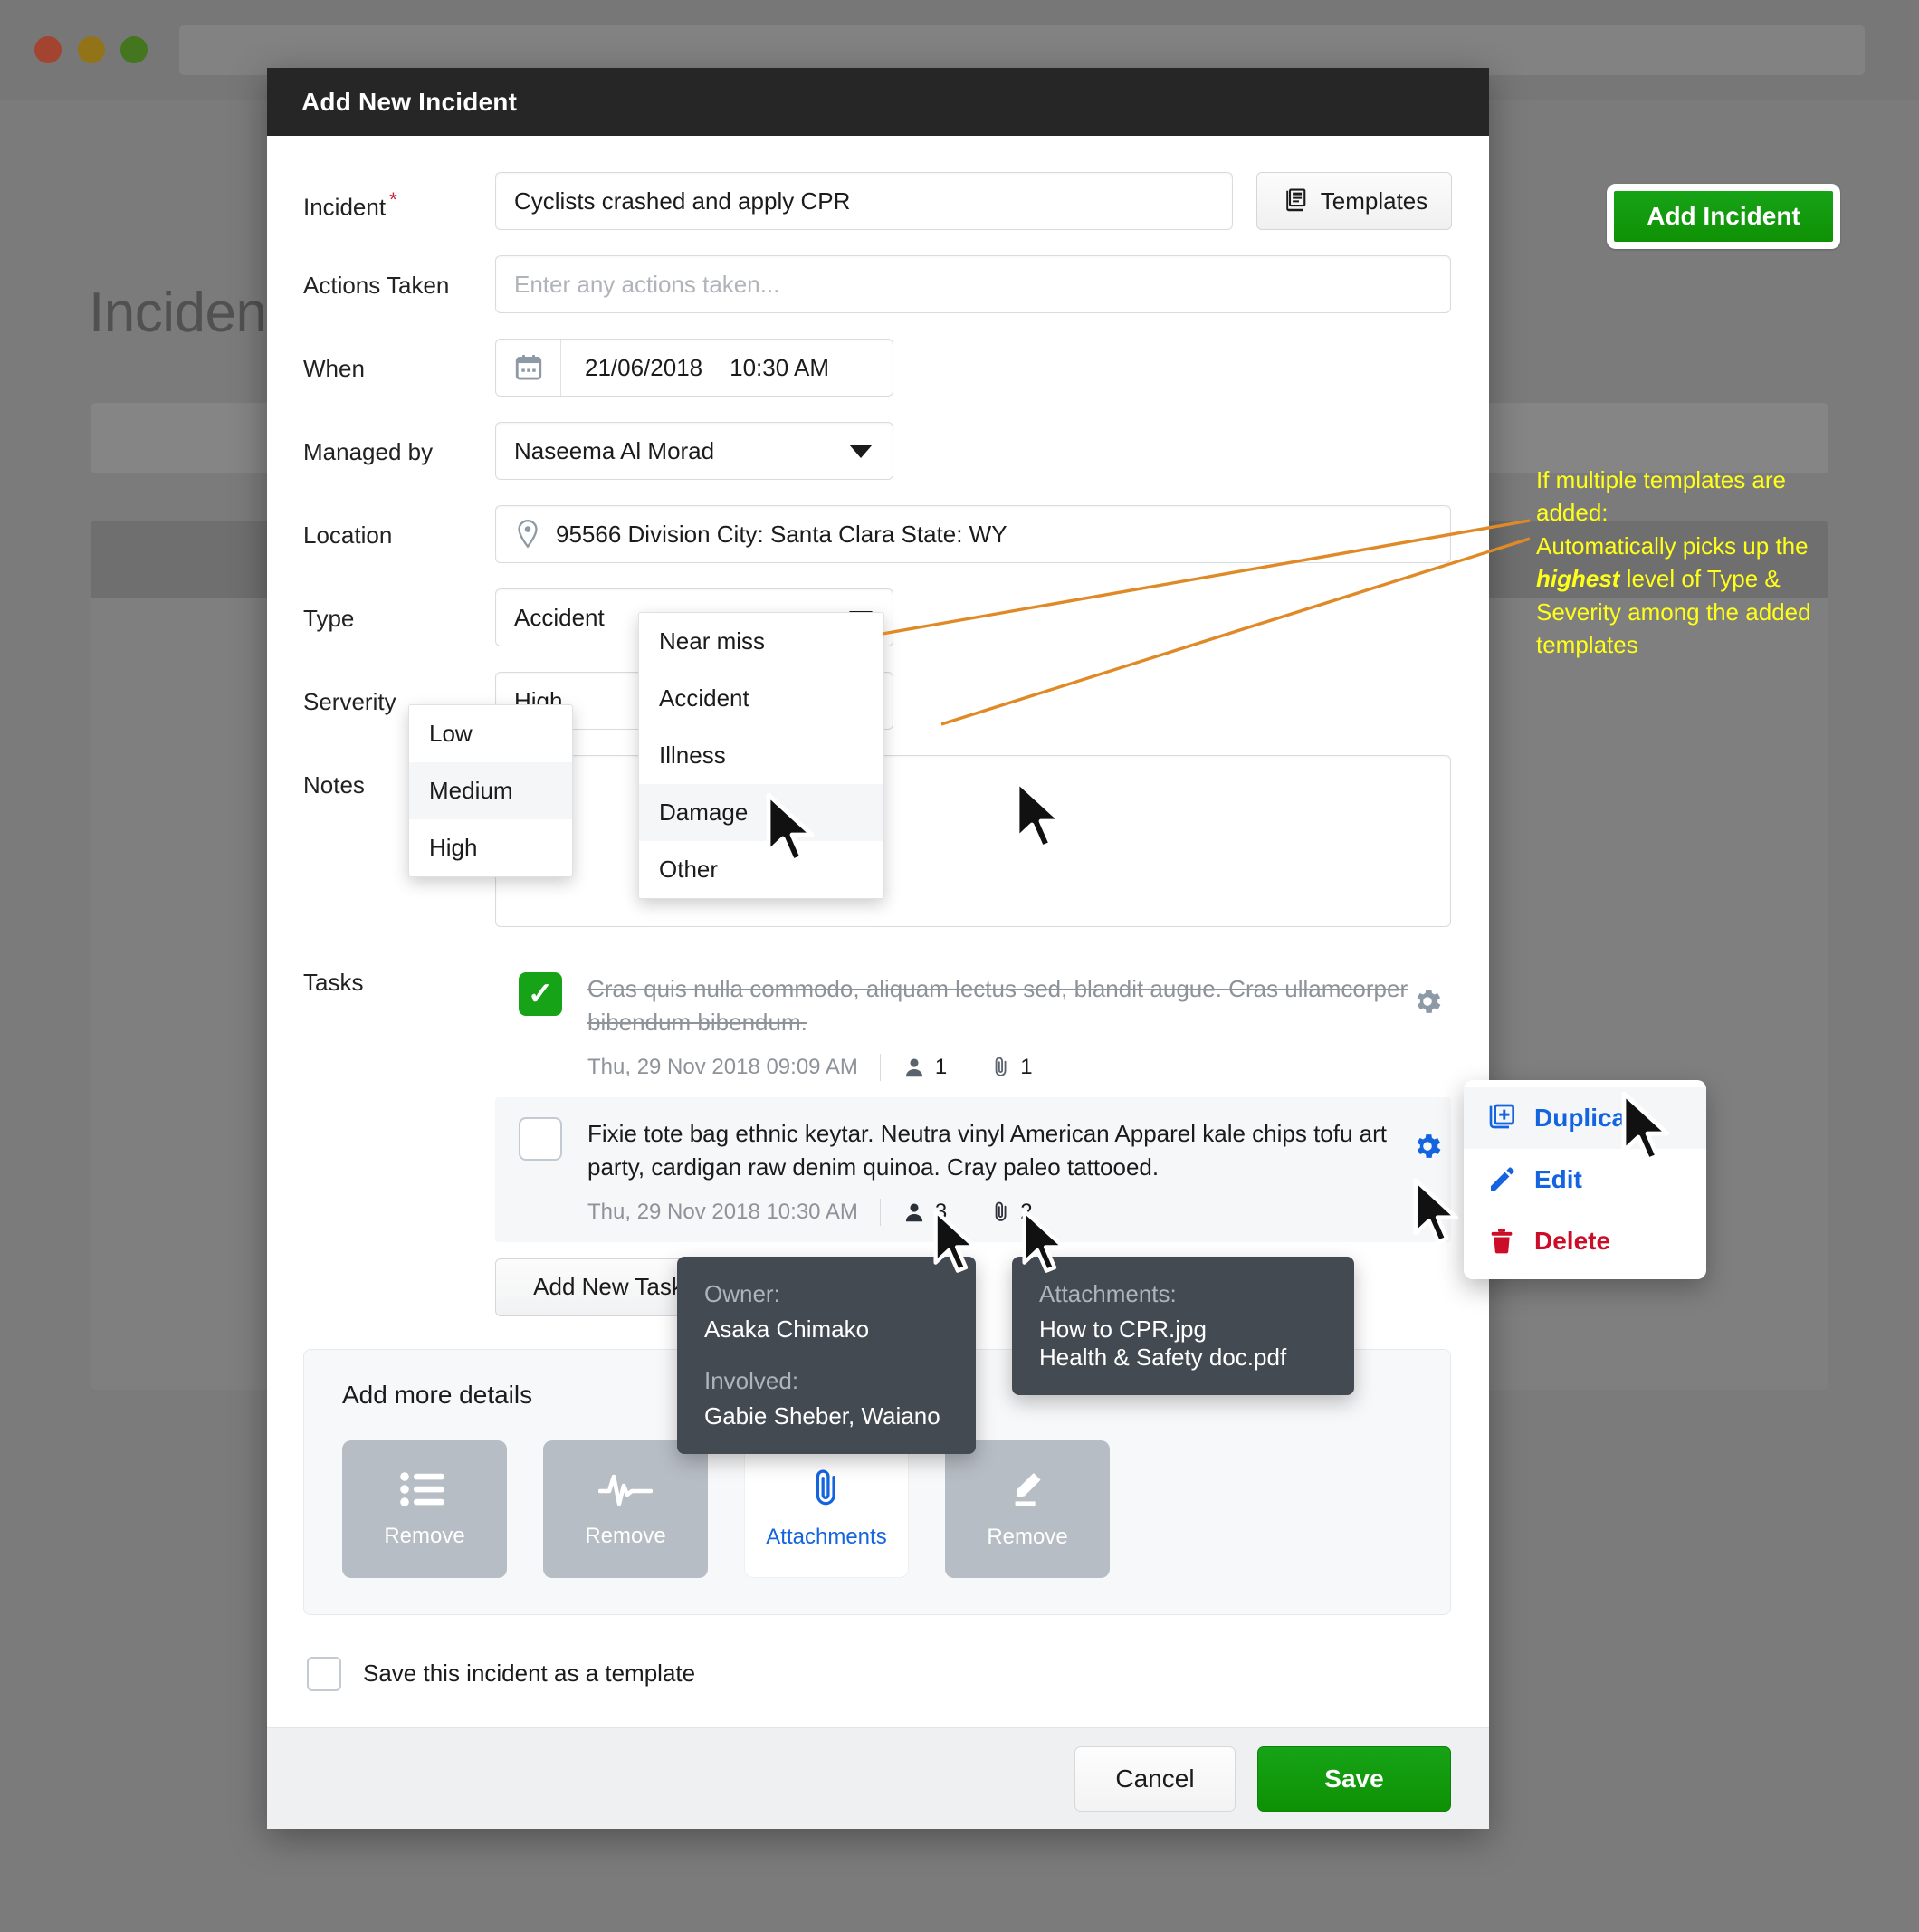 This screenshot has height=1932, width=1919. What do you see at coordinates (540, 994) in the screenshot?
I see `task-checkbox-checked: ✓` at bounding box center [540, 994].